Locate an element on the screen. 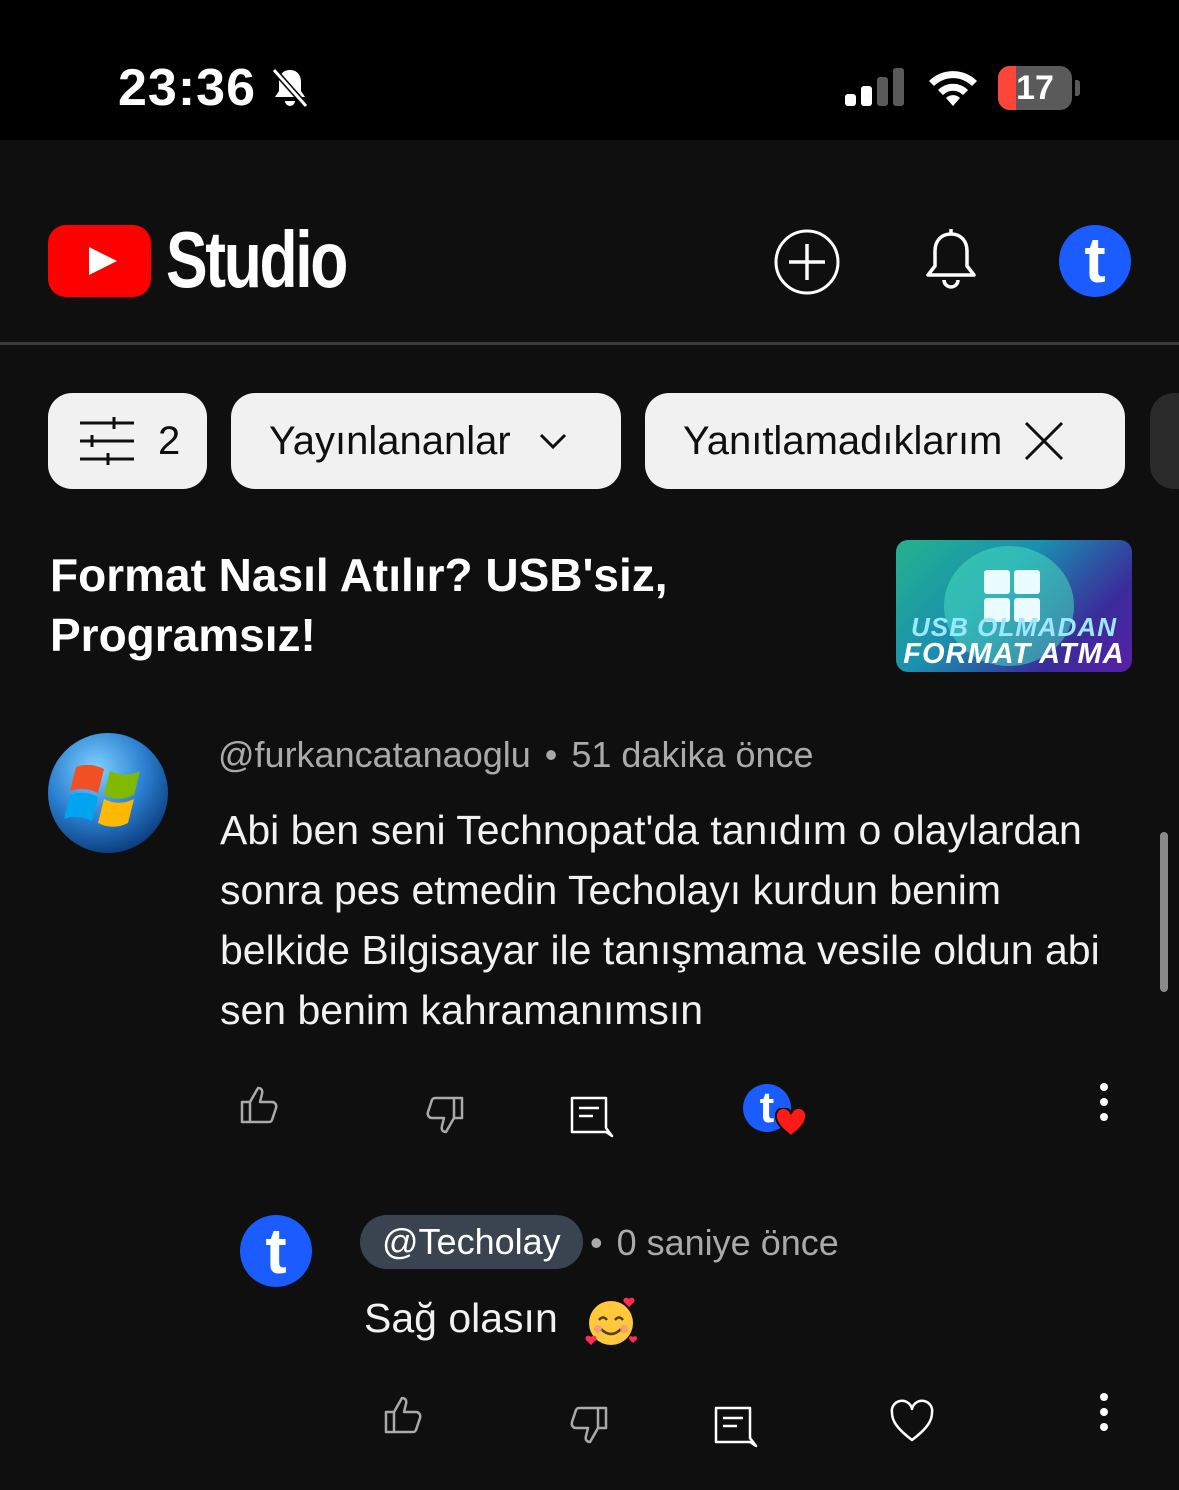 Image resolution: width=1179 pixels, height=1490 pixels. reply-avatar: t is located at coordinates (276, 1251).